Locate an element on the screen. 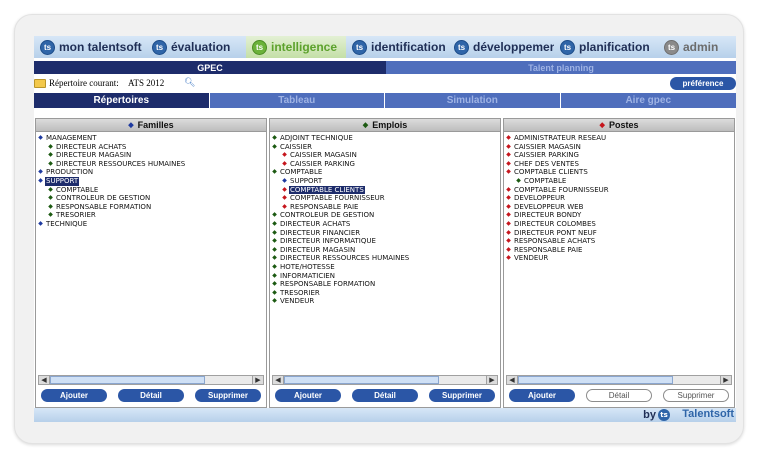 The image size is (757, 456). nav-planification: ts planification is located at coordinates (606, 47).